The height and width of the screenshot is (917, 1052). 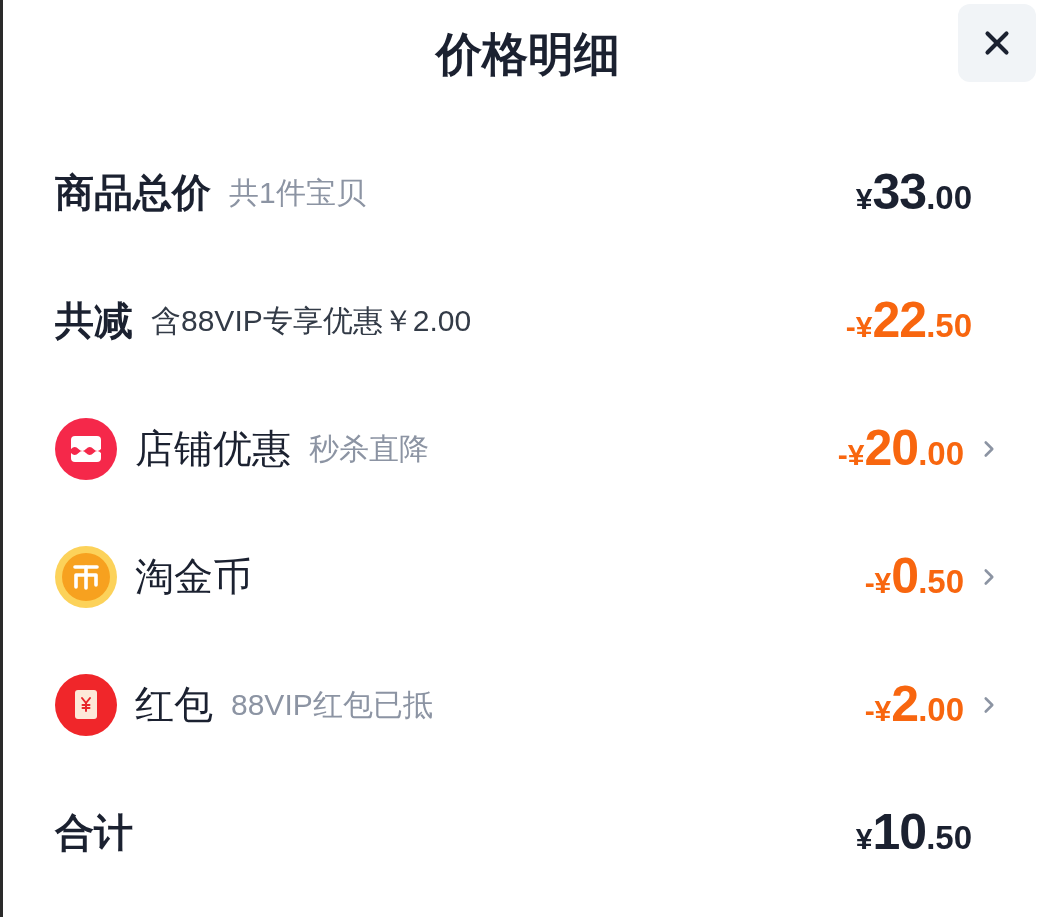 I want to click on coin-icon, so click(x=86, y=577).